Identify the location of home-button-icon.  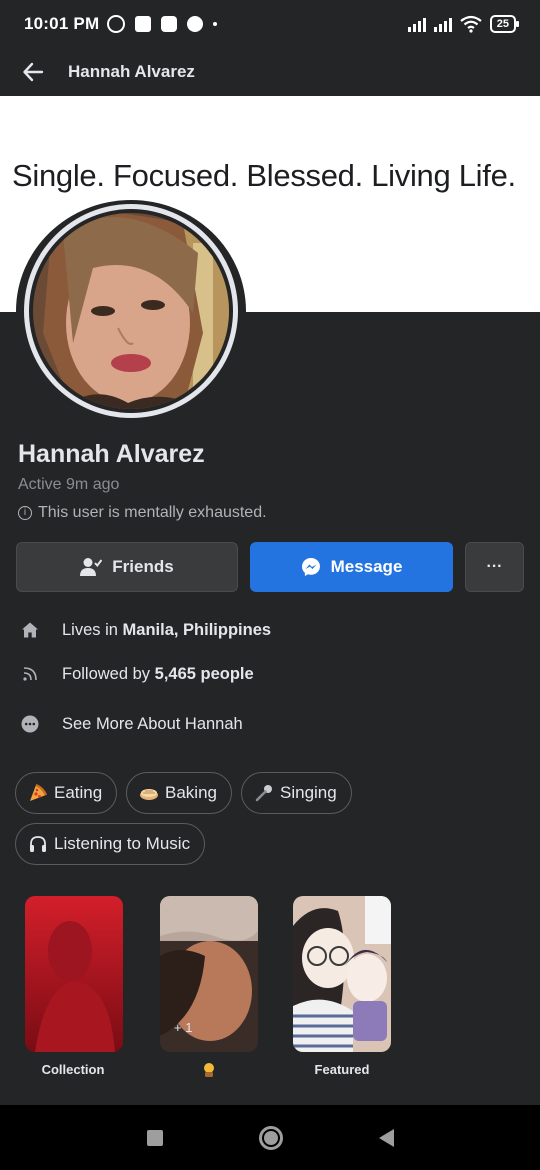
(270, 1137).